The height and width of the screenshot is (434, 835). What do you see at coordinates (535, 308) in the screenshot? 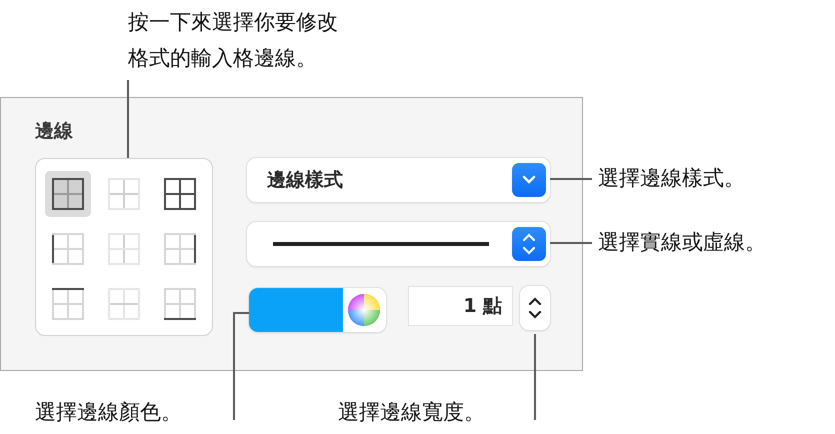
I see `width-stepper` at bounding box center [535, 308].